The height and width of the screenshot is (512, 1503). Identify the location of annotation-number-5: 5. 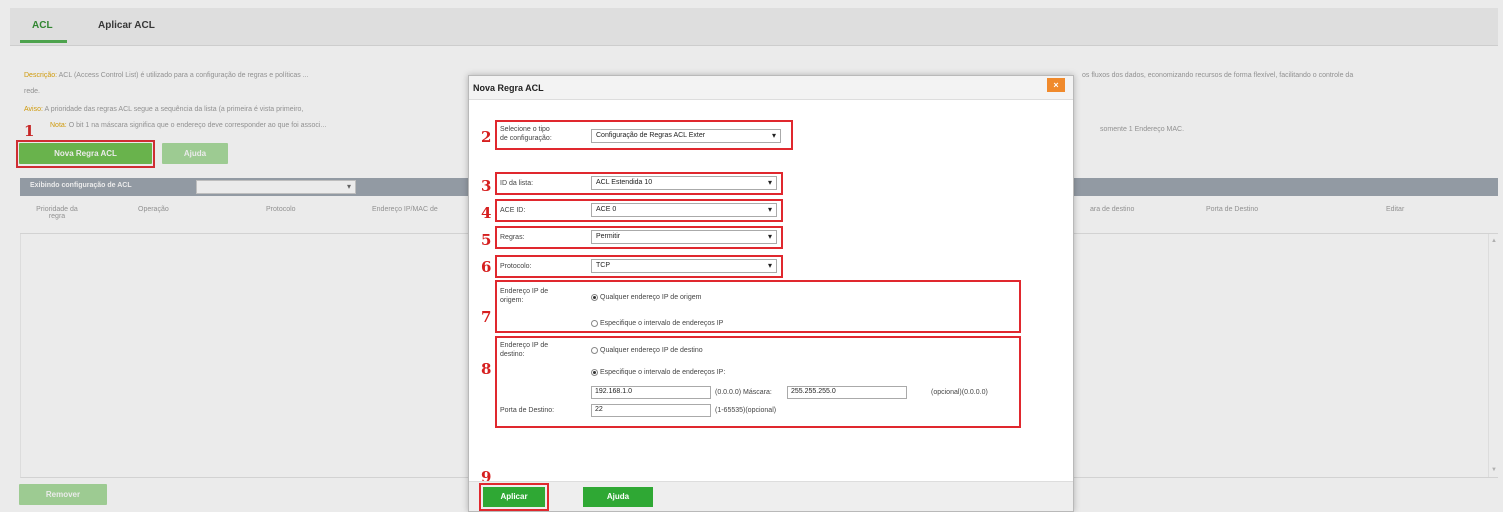
(486, 240).